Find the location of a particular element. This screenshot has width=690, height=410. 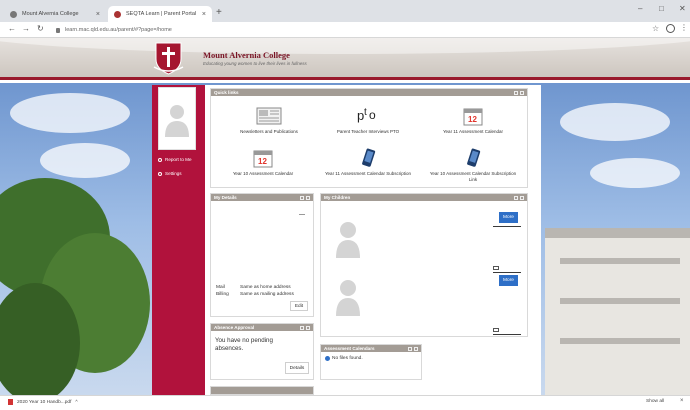

download-file-name: 2020 Year 10 Handb...pdf is located at coordinates (44, 402).